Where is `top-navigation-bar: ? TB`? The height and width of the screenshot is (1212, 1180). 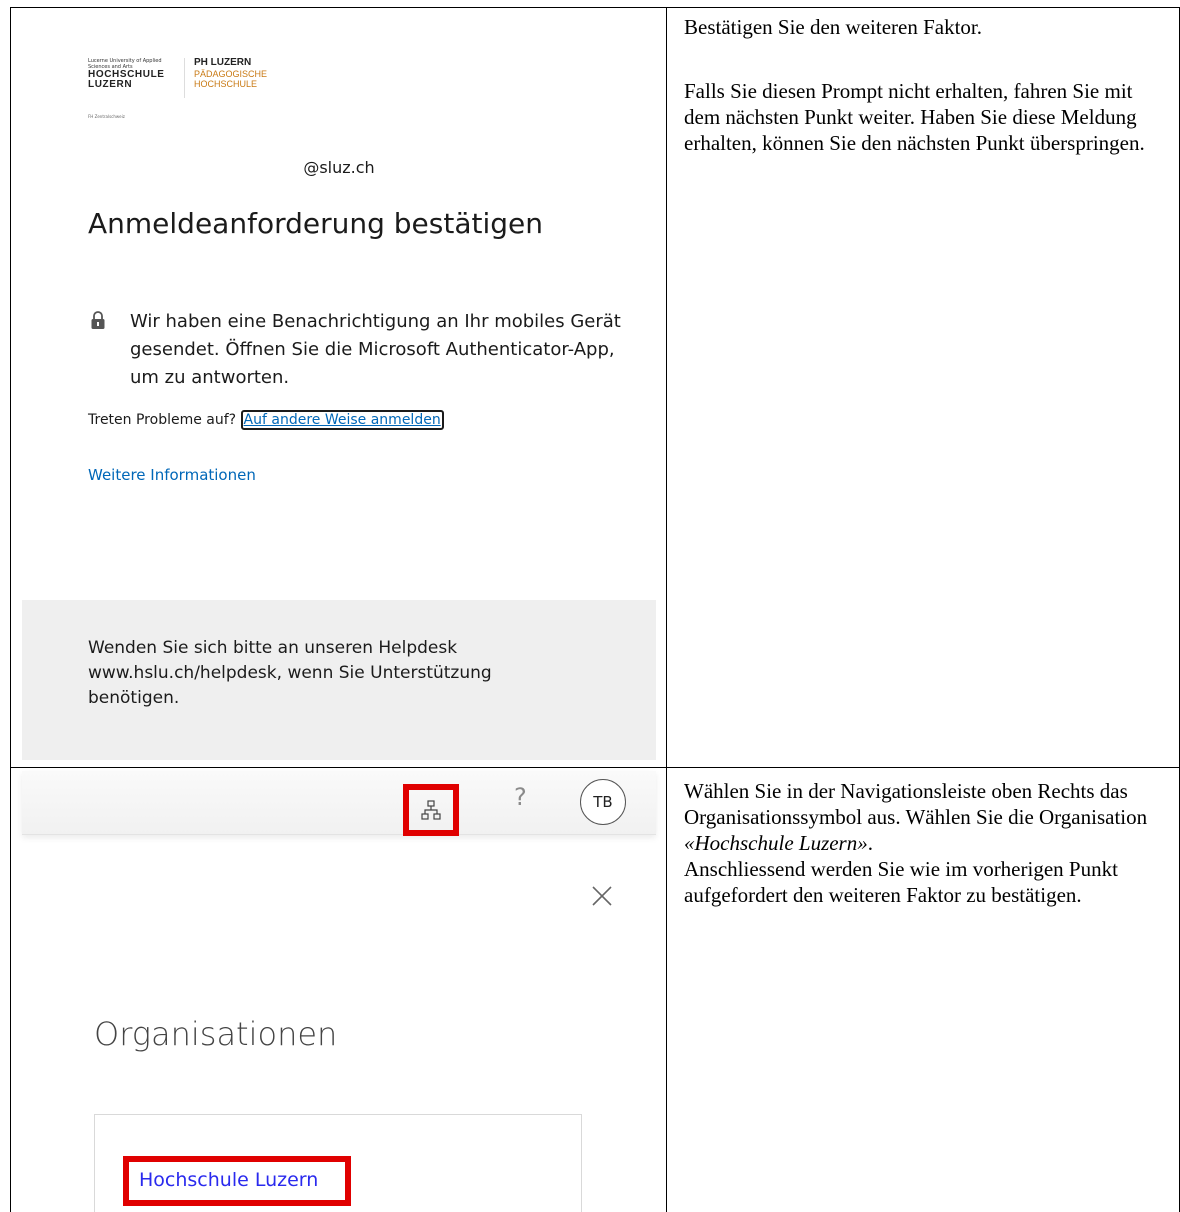
top-navigation-bar: ? TB is located at coordinates (339, 803).